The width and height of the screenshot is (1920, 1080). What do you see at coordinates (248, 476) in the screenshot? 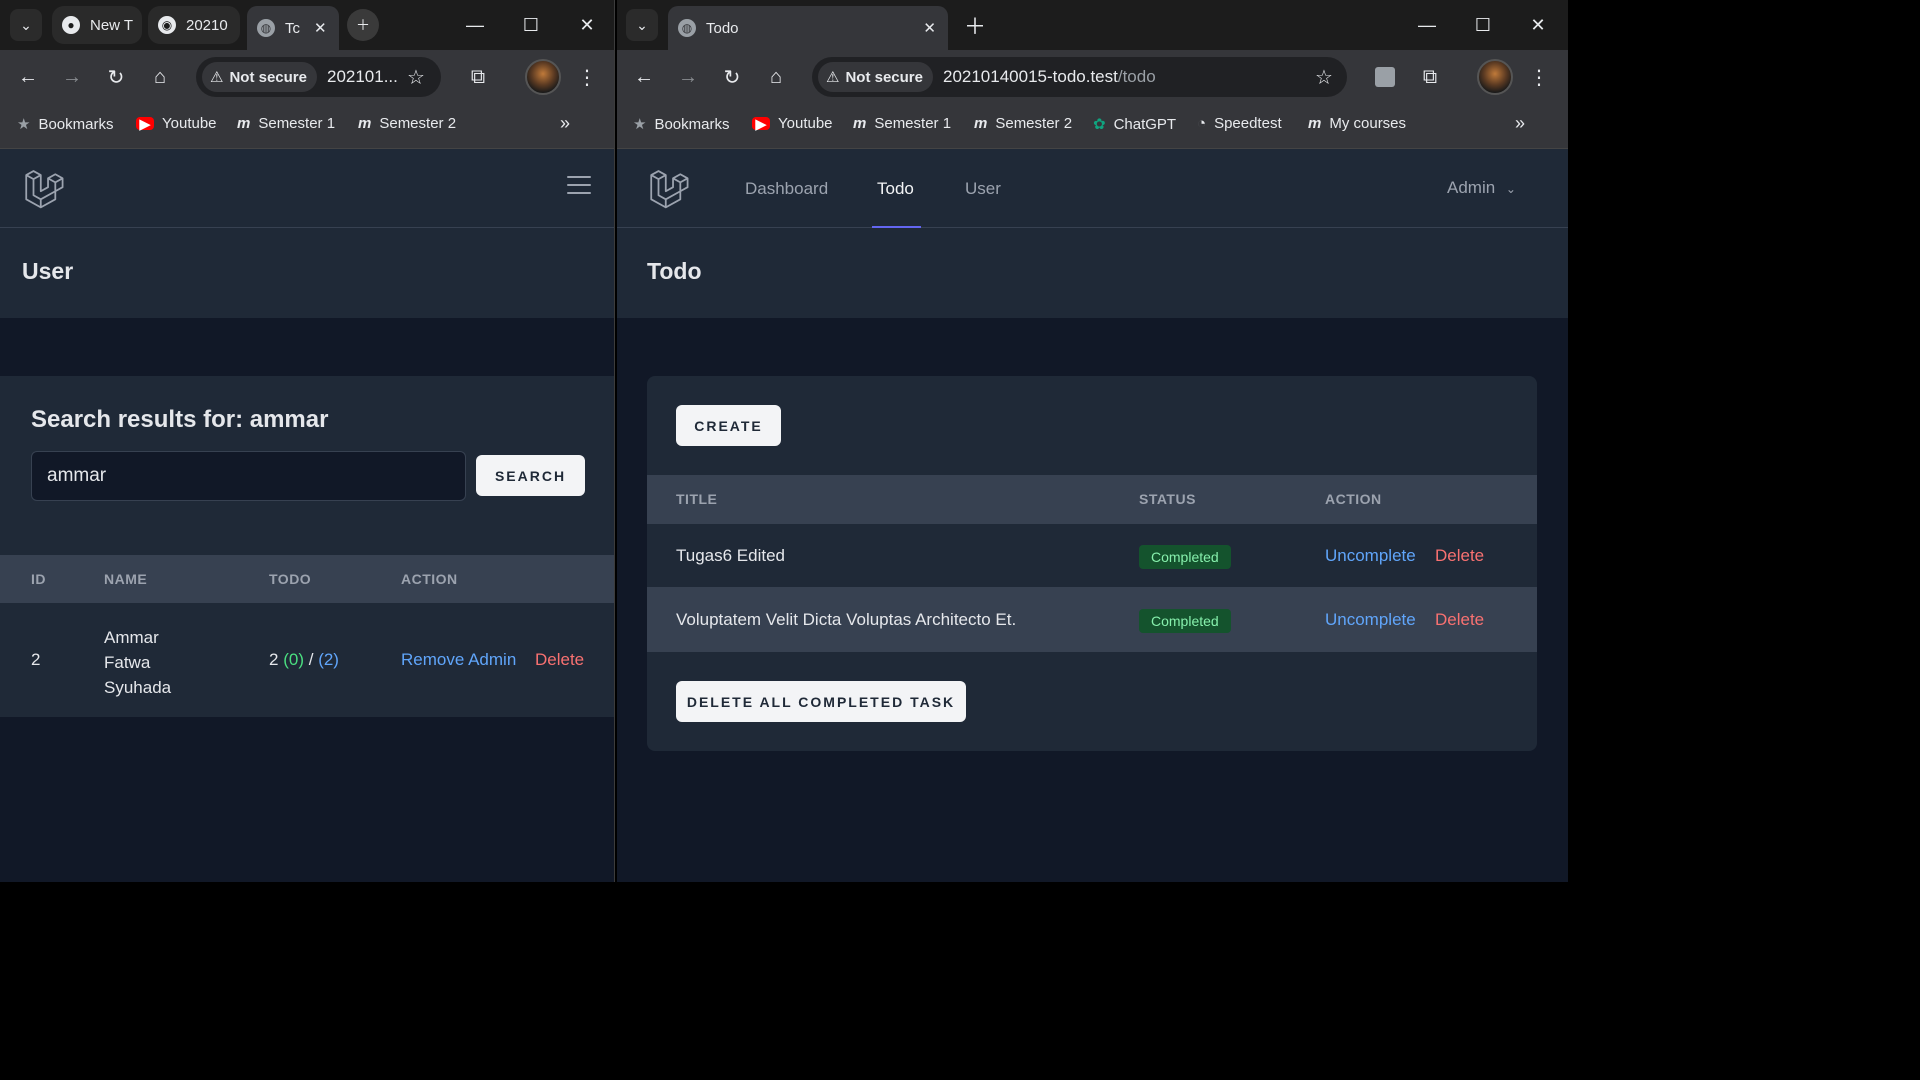
I see `search-input: ammar` at bounding box center [248, 476].